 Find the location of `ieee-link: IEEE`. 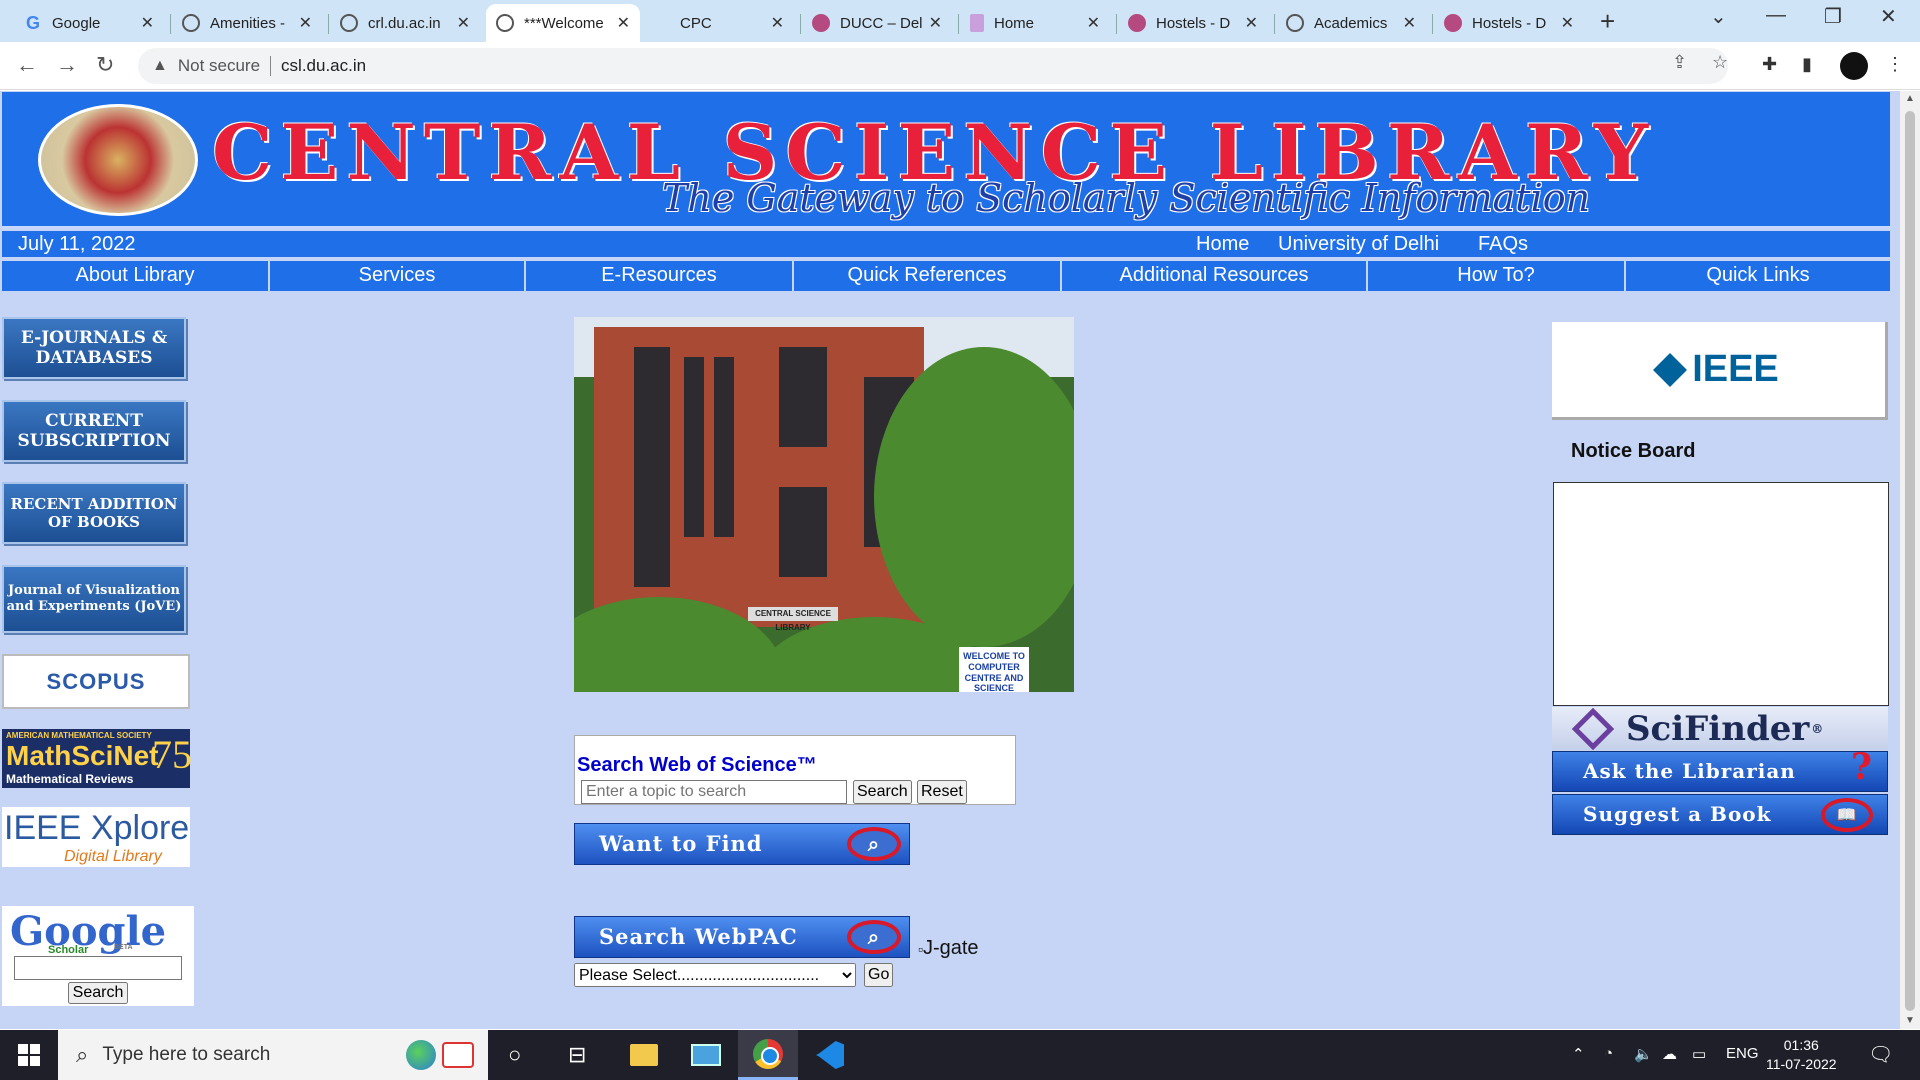

ieee-link: IEEE is located at coordinates (1720, 371).